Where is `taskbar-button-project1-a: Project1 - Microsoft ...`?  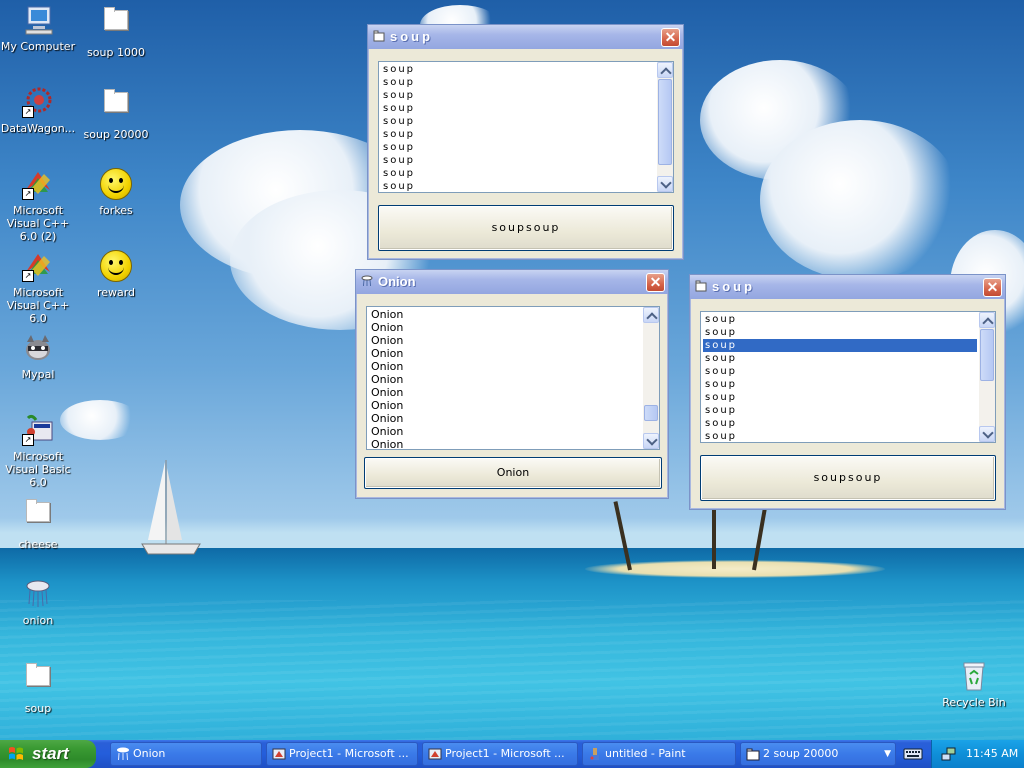
taskbar-button-project1-a: Project1 - Microsoft ... is located at coordinates (342, 754).